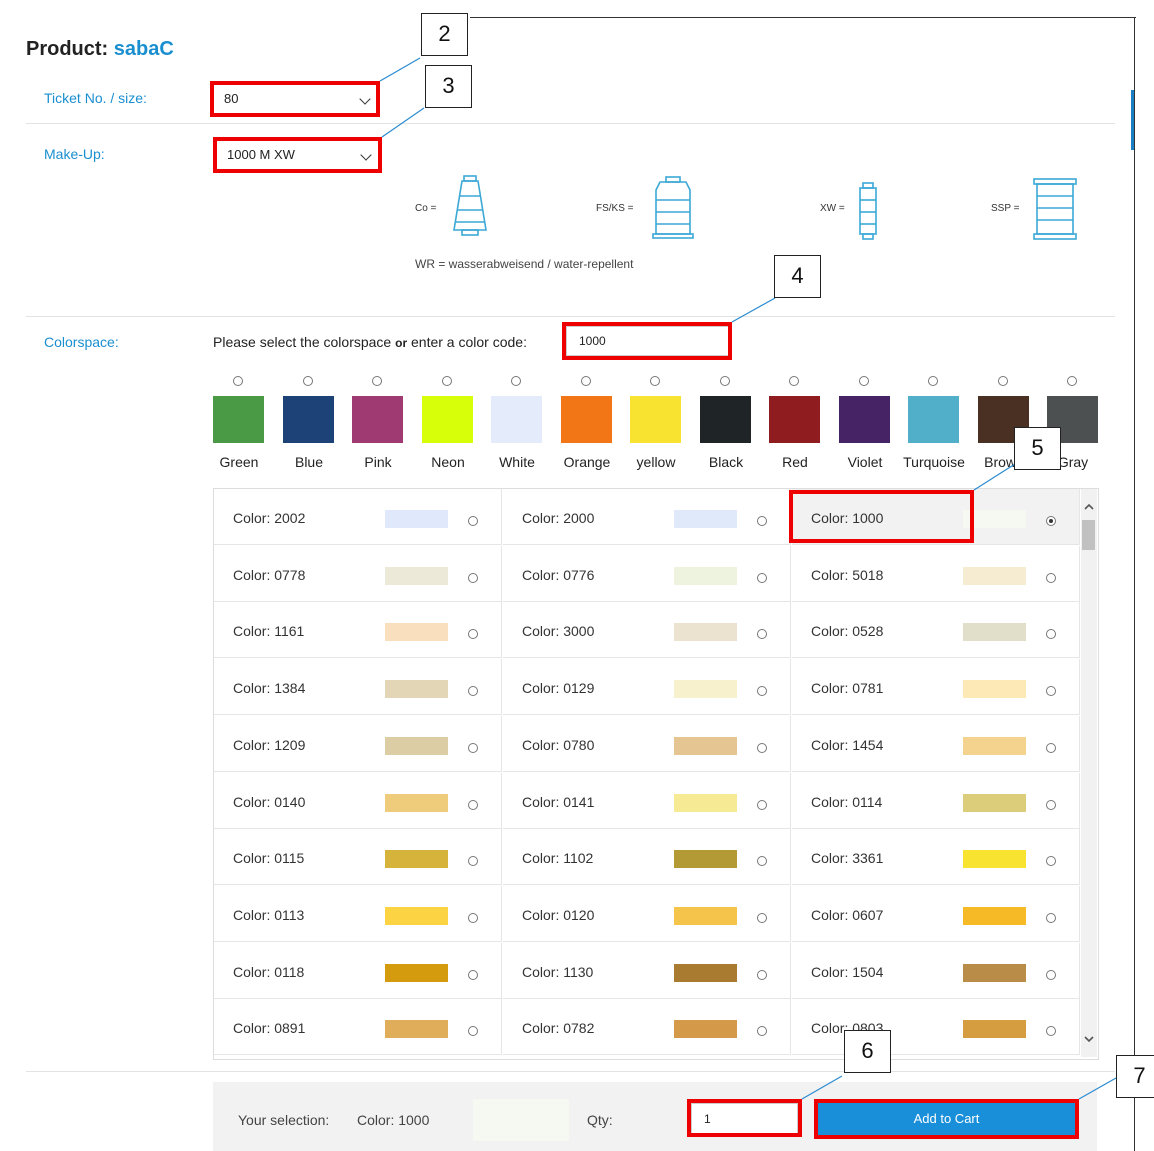 Image resolution: width=1154 pixels, height=1151 pixels. Describe the element at coordinates (1037, 448) in the screenshot. I see `callout-5: 5` at that location.